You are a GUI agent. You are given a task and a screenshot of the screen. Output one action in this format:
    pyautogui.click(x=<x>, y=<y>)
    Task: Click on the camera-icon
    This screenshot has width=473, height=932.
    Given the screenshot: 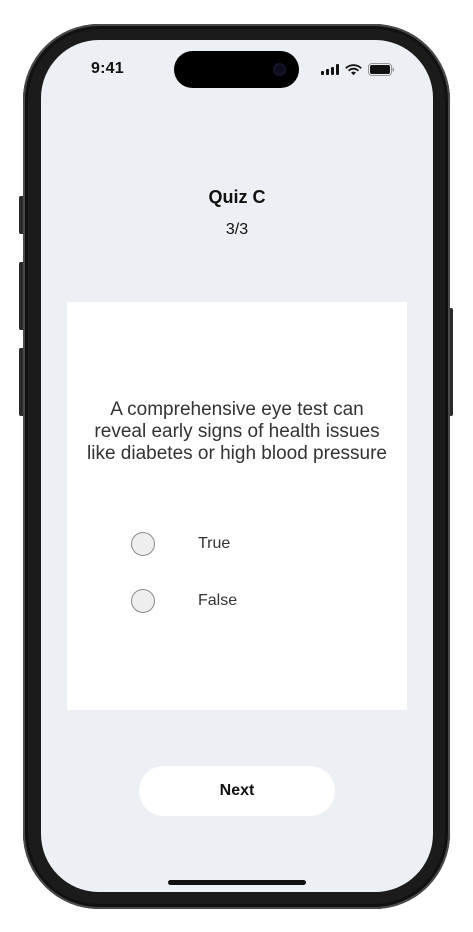 What is the action you would take?
    pyautogui.click(x=279, y=69)
    